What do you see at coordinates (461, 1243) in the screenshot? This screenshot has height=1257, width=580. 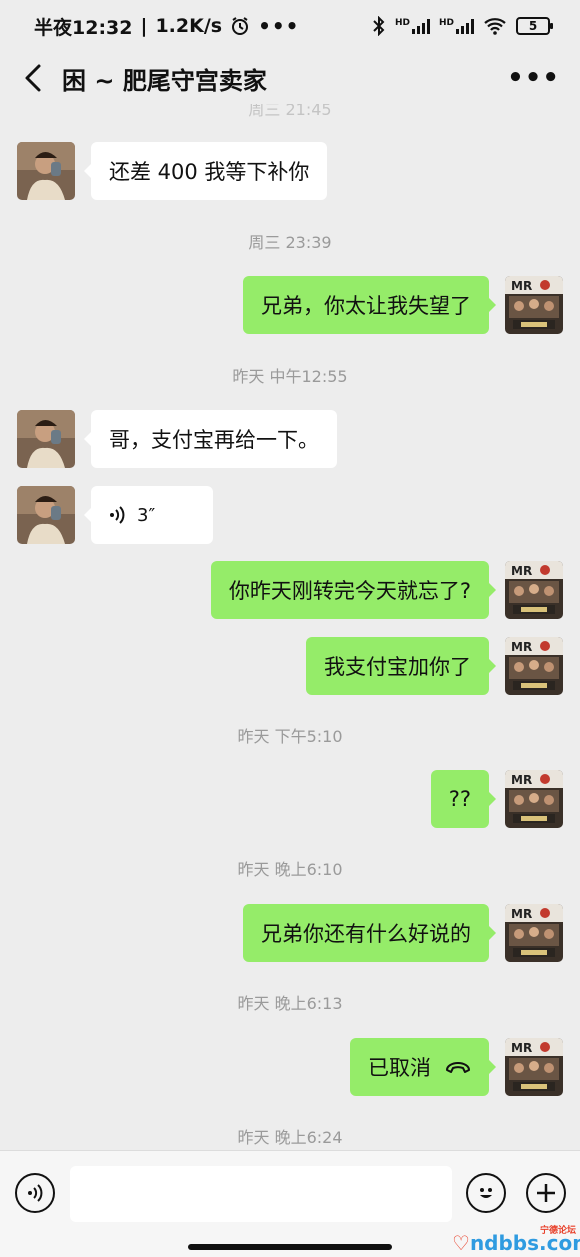 I see `heart-icon: ♡` at bounding box center [461, 1243].